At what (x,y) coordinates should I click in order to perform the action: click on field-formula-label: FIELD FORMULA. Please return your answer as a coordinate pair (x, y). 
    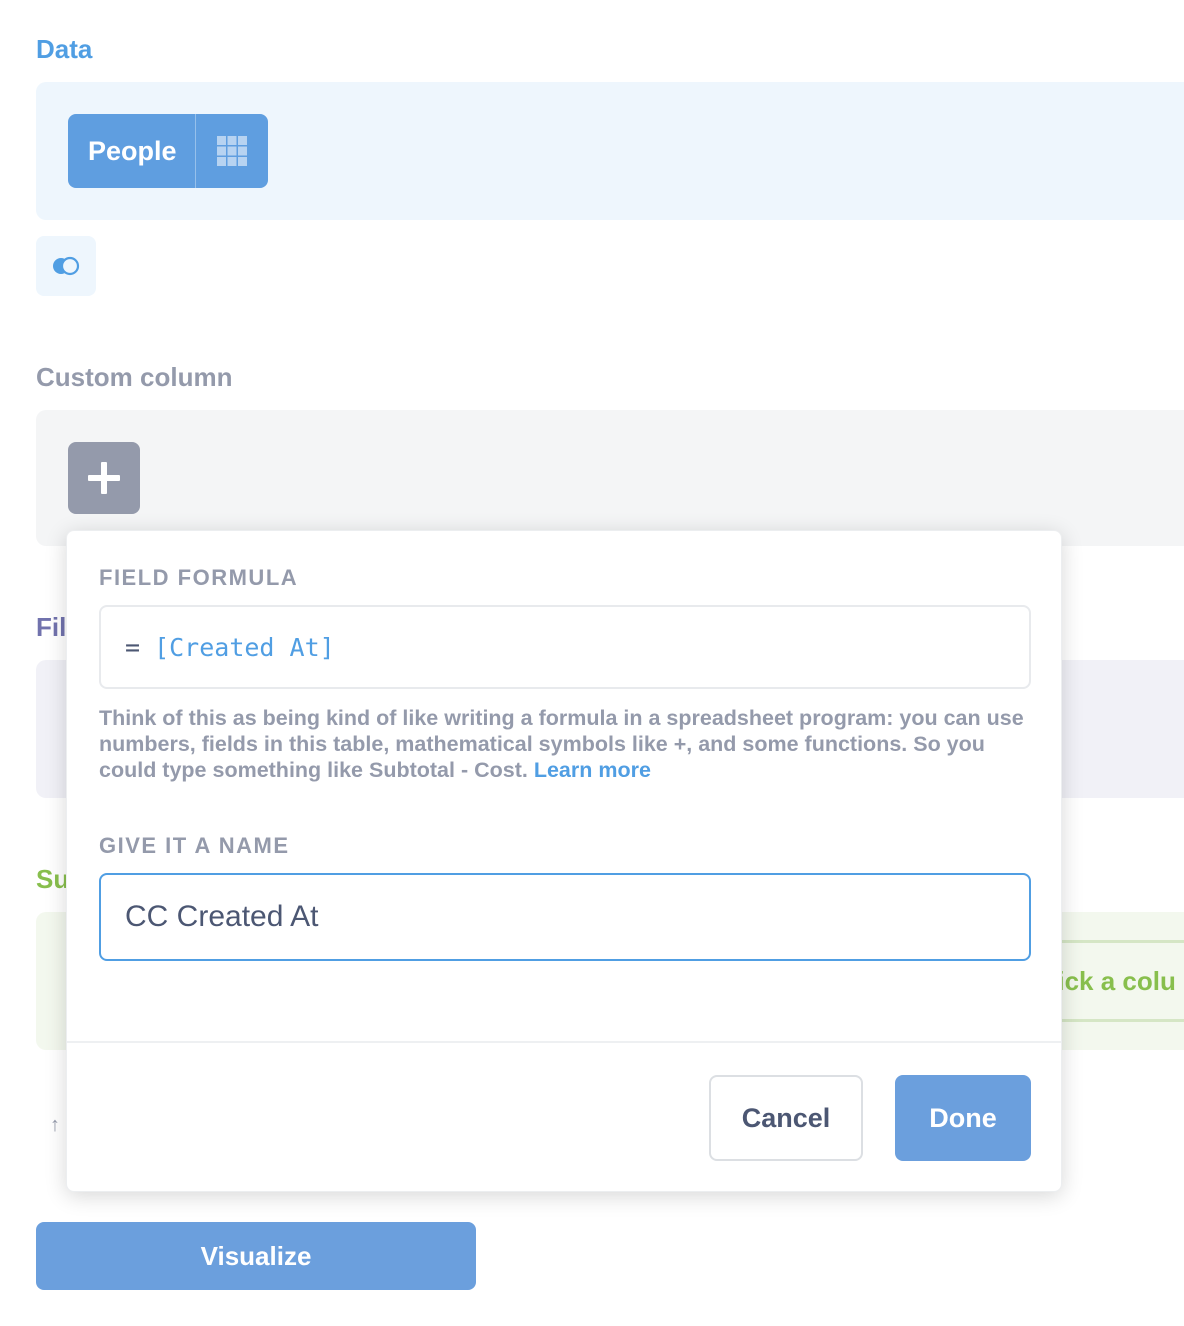
    Looking at the image, I should click on (199, 577).